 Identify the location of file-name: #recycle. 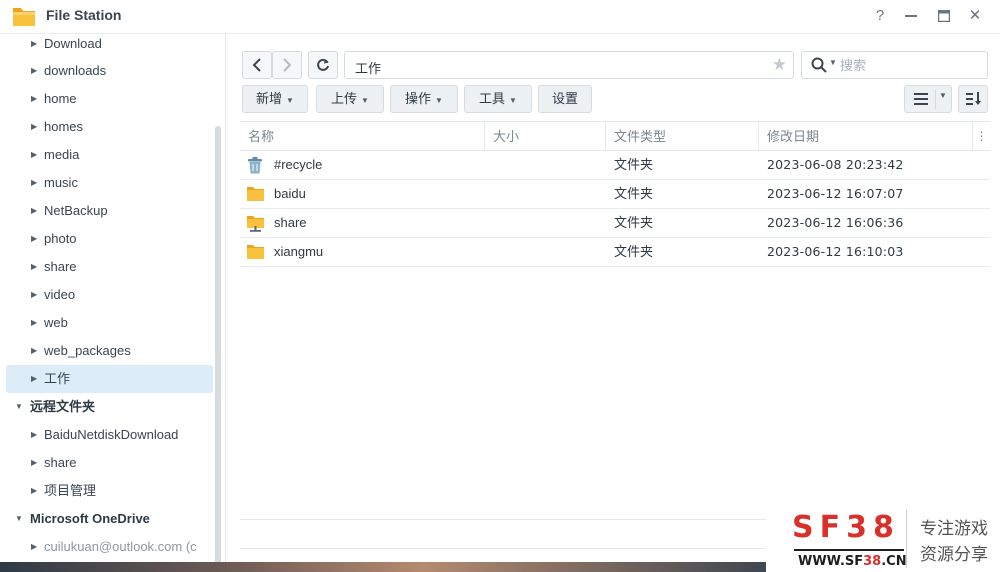
(298, 164).